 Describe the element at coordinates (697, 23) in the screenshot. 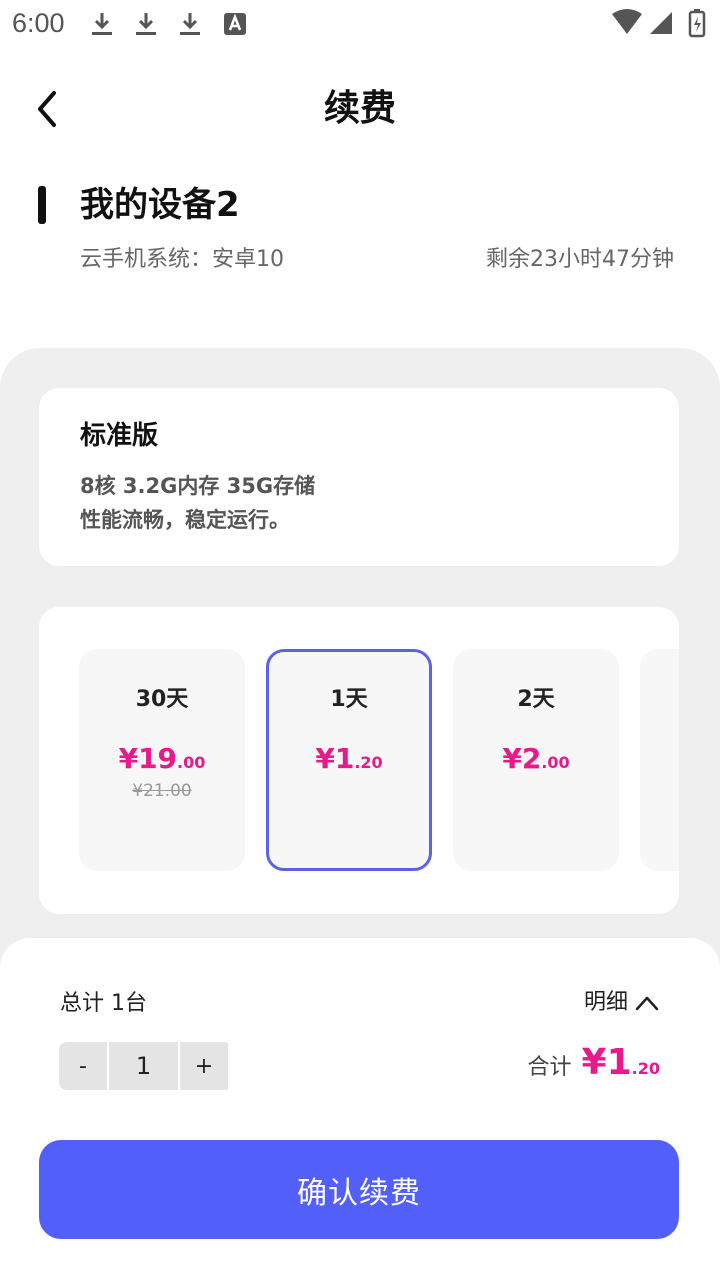

I see `battery-charging-icon` at that location.